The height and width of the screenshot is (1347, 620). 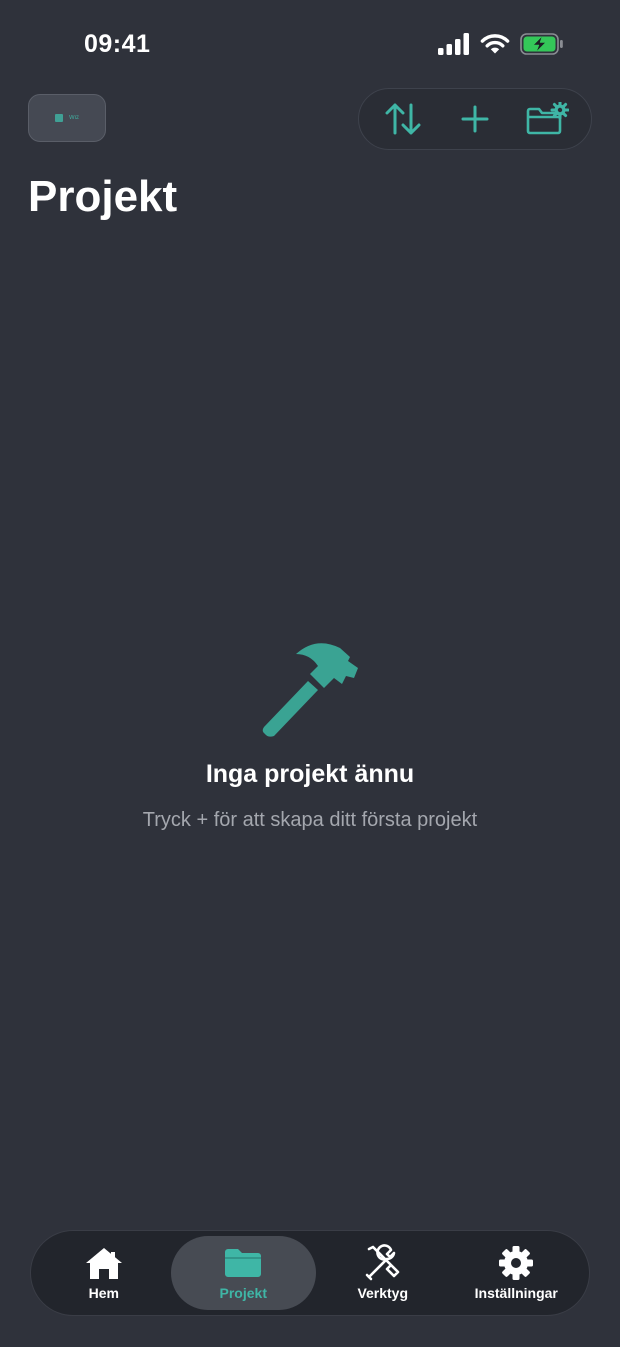 I want to click on sort-button, so click(x=403, y=119).